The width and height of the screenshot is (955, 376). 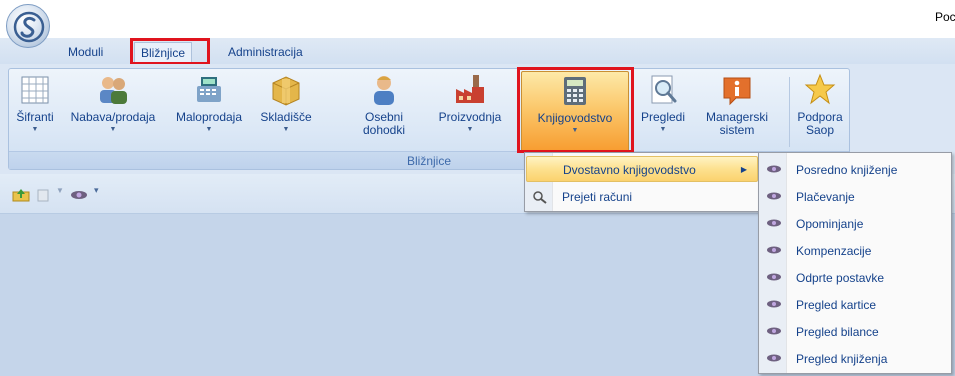 I want to click on podpora-label-line2: Saop, so click(x=820, y=130).